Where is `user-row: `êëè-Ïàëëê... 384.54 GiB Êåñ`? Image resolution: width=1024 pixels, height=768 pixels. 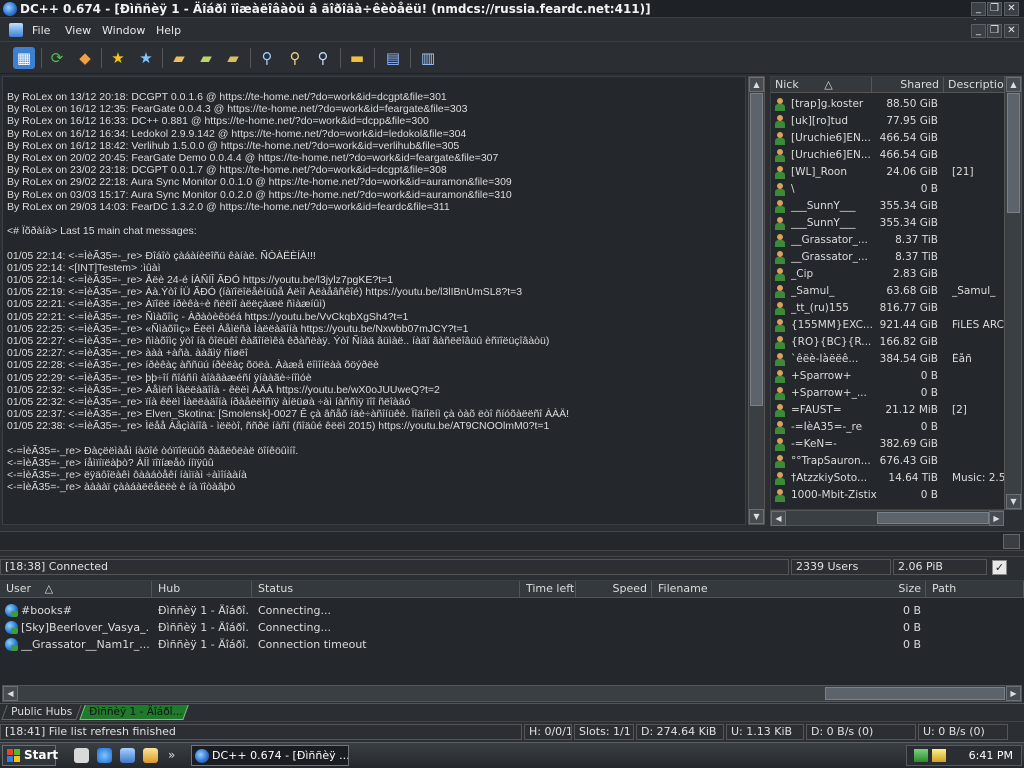 user-row: `êëè-Ïàëëê... 384.54 GiB Êåñ is located at coordinates (896, 359).